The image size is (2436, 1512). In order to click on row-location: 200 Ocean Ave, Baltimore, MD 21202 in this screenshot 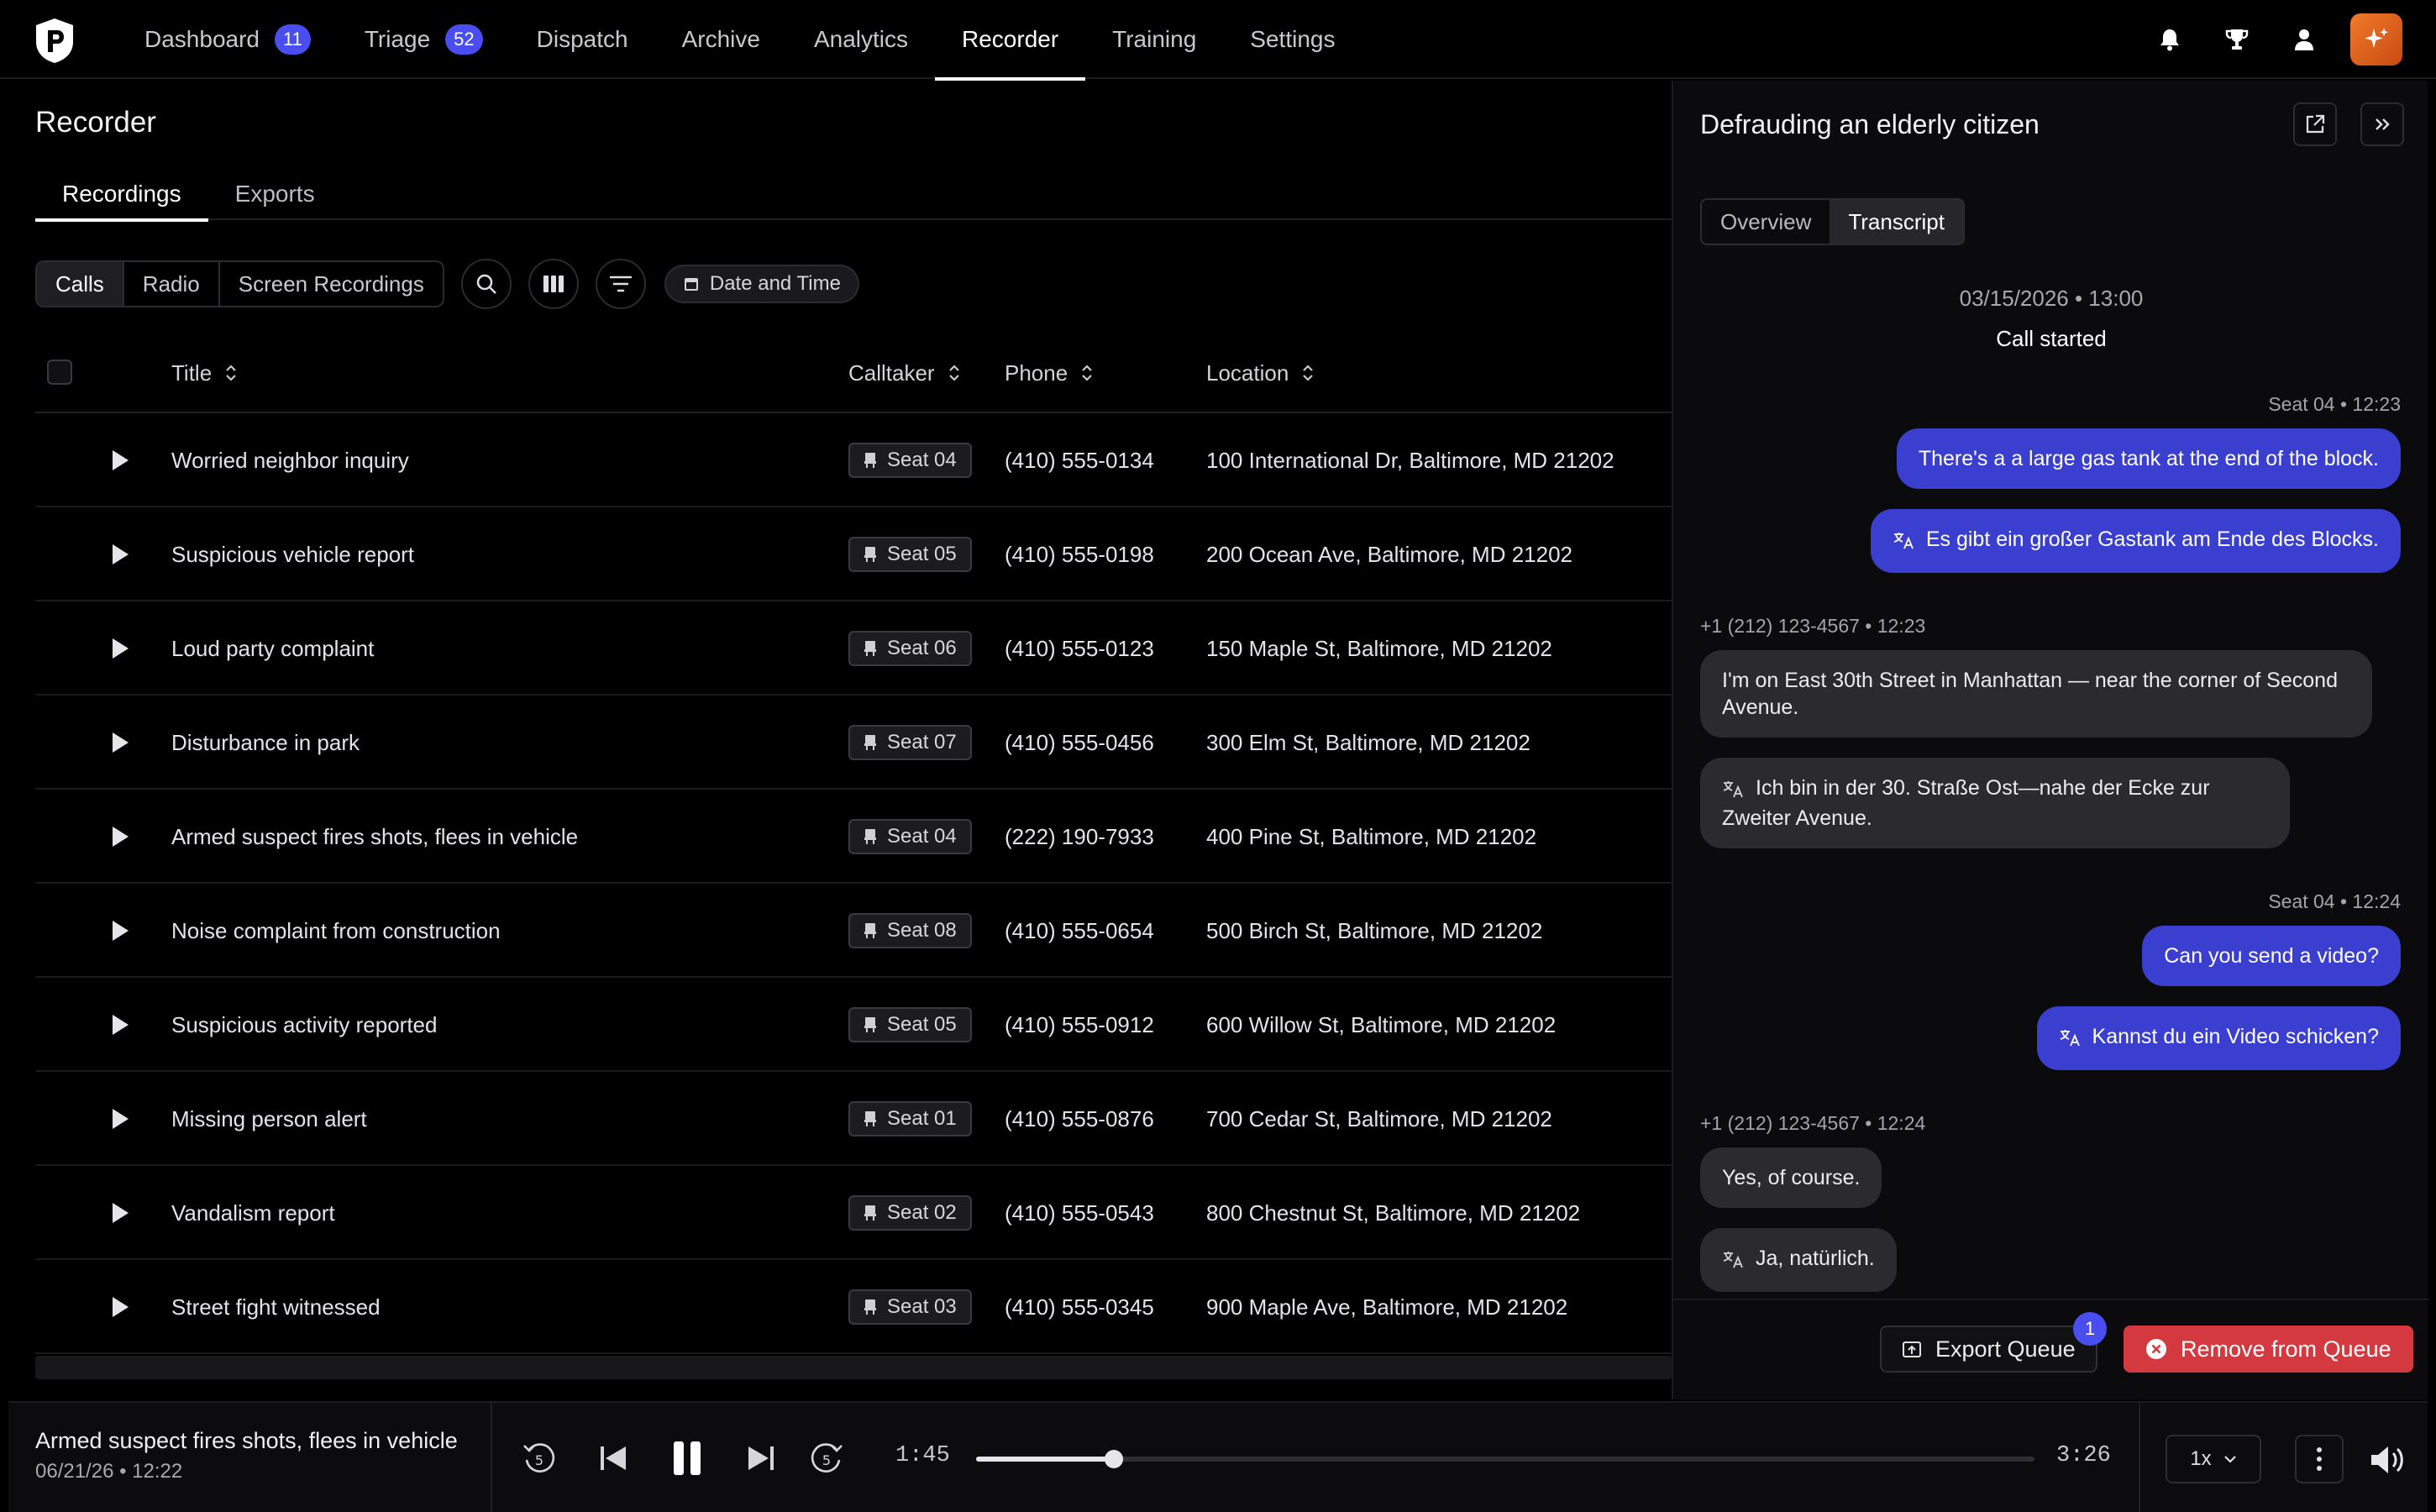, I will do `click(1389, 554)`.